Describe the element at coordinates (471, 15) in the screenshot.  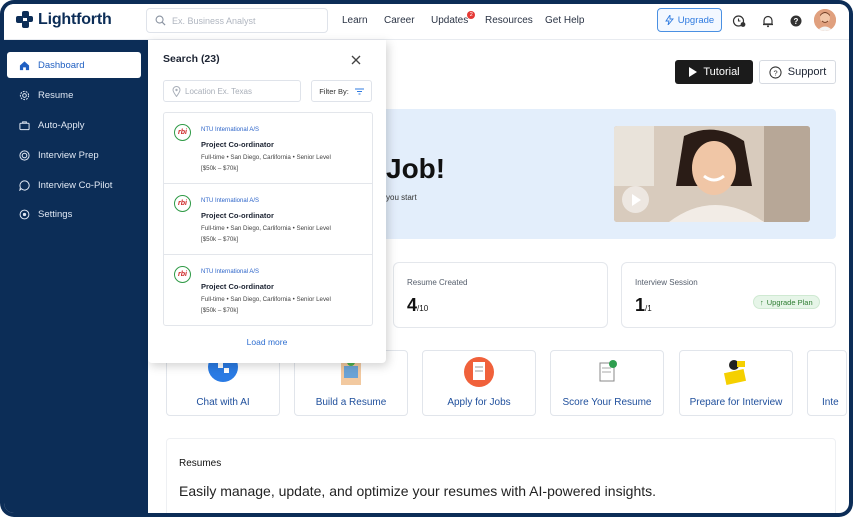
I see `updates-badge: 2` at that location.